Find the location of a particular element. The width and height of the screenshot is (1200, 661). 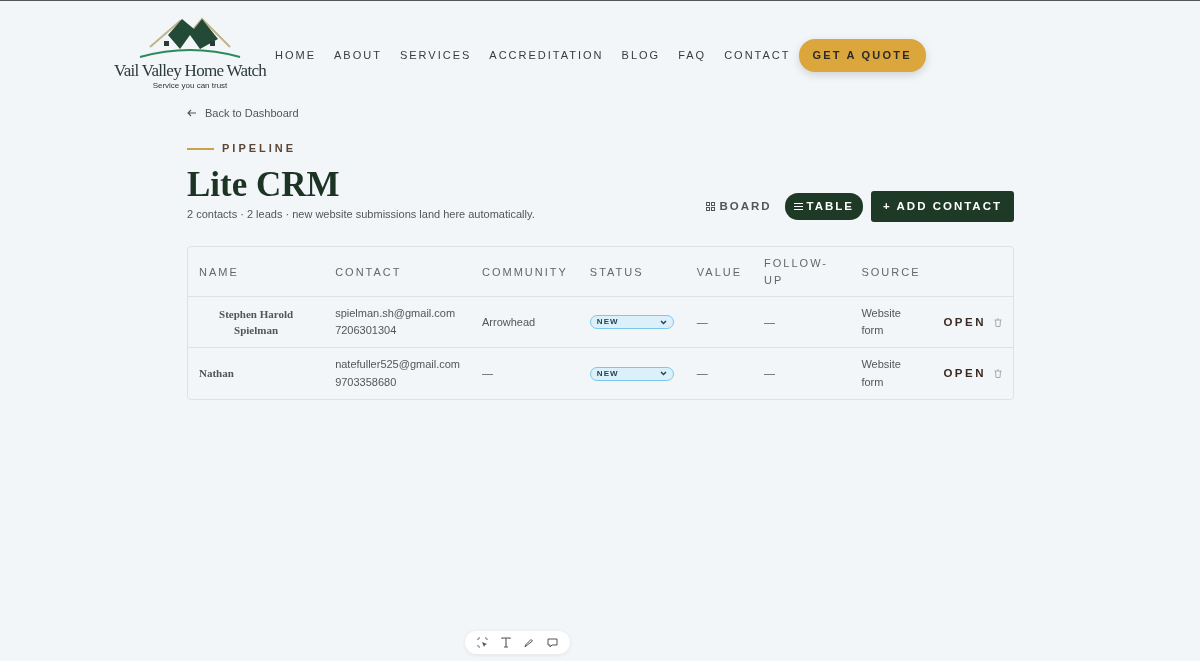

contact-name: Stephen Harold Spielman is located at coordinates (256, 322).